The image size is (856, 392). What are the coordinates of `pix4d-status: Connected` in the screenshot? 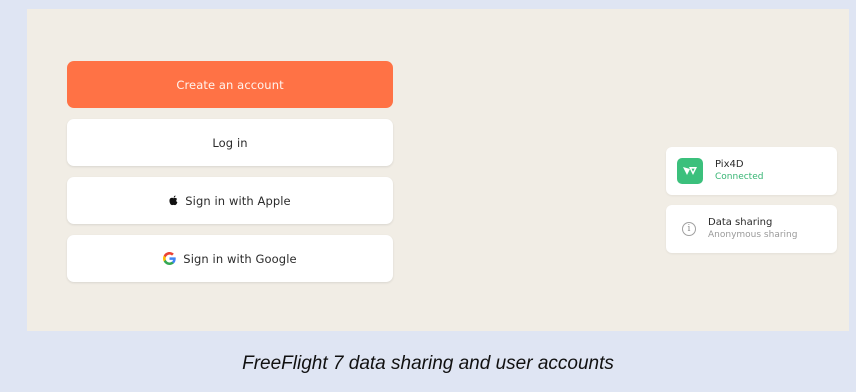 It's located at (739, 177).